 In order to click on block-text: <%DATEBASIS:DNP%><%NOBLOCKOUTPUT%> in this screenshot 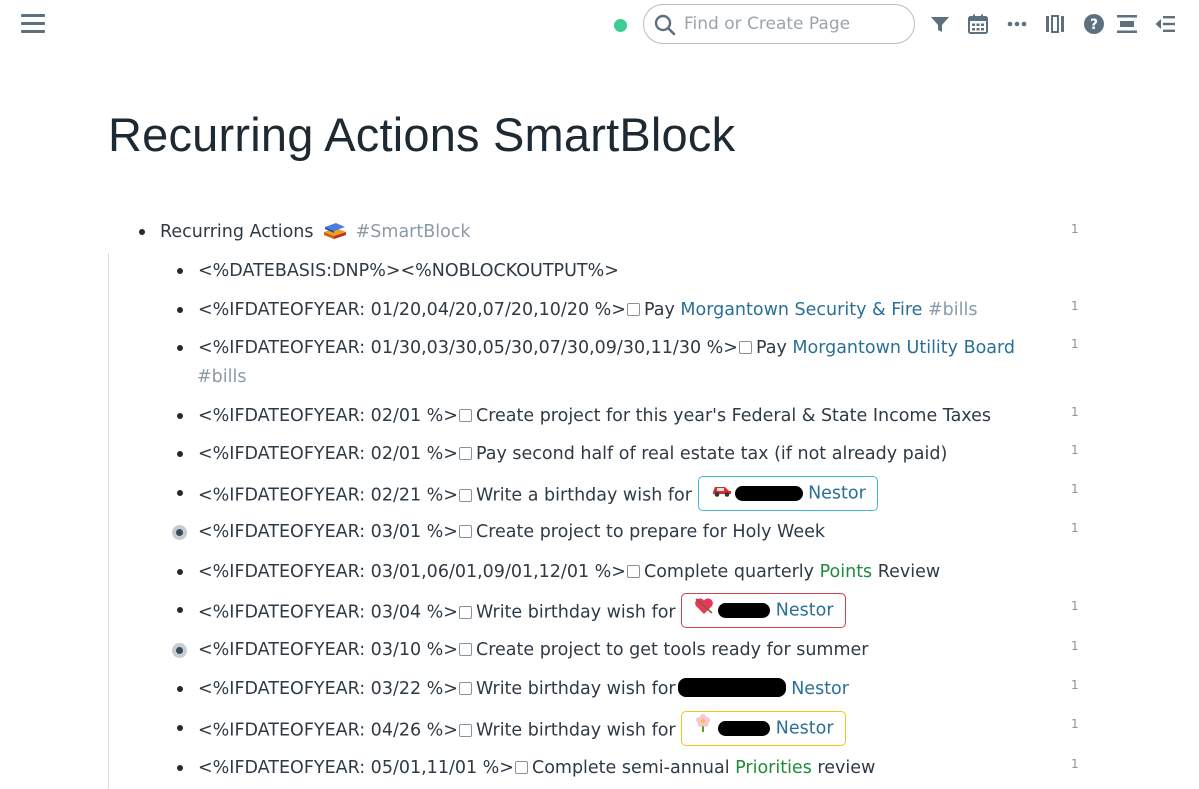, I will do `click(408, 271)`.